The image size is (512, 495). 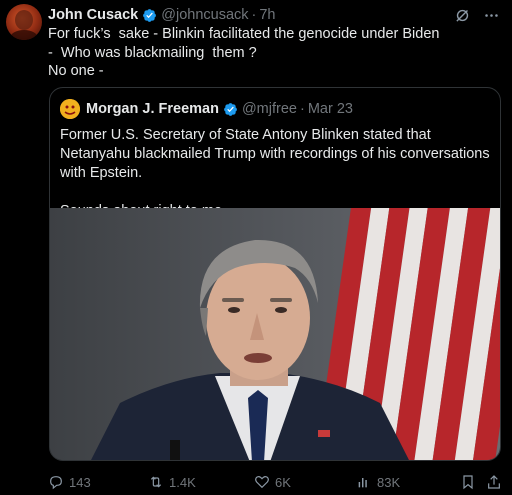 I want to click on reply-count: 143, so click(x=80, y=482).